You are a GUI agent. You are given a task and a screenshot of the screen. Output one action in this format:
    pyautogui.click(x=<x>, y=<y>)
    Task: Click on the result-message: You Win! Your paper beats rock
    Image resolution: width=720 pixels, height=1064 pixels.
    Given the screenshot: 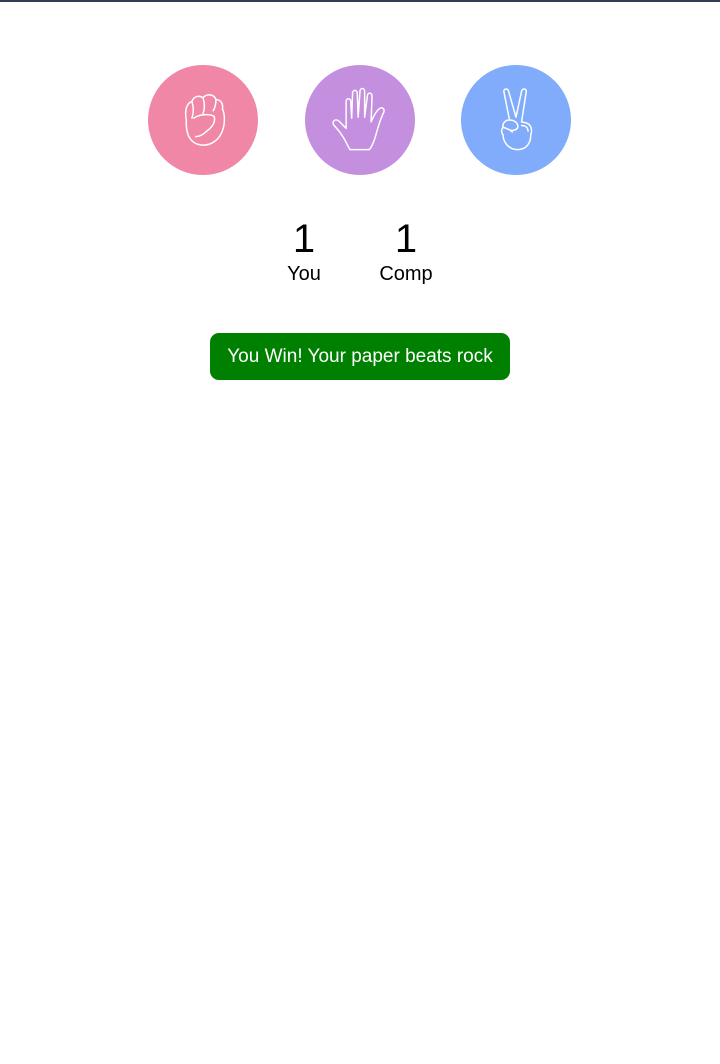 What is the action you would take?
    pyautogui.click(x=360, y=356)
    